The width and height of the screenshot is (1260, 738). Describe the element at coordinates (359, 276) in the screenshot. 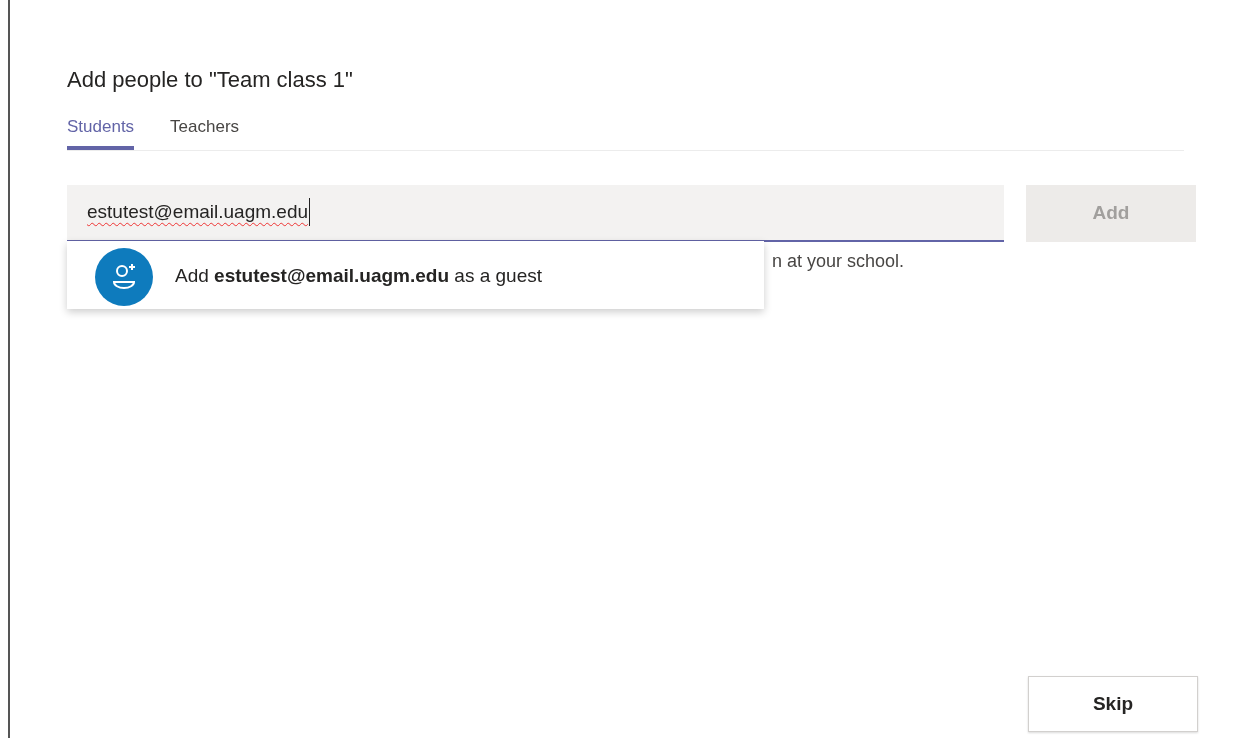

I see `suggestion-text: Add estutest@email.uagm.edu as a guest` at that location.